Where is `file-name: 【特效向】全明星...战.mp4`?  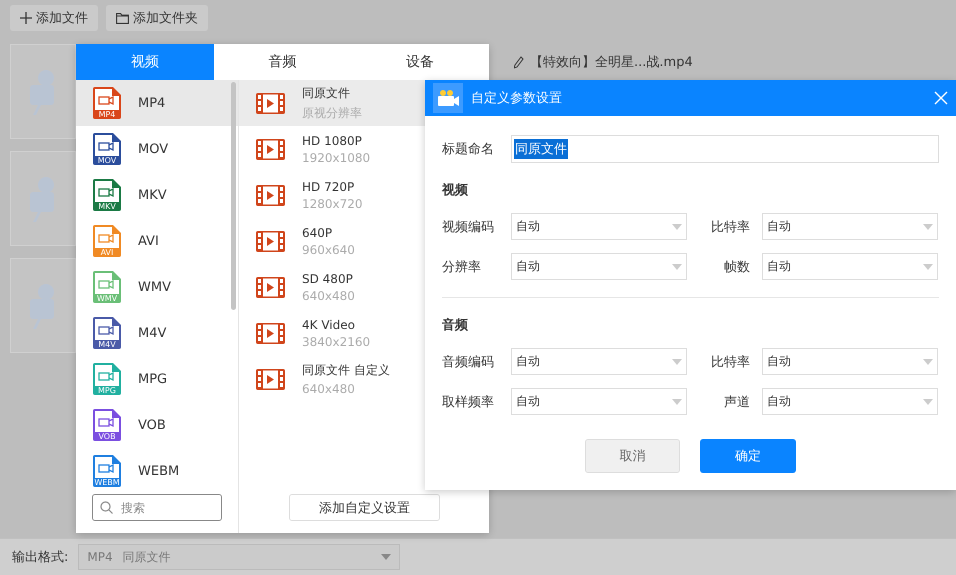
file-name: 【特效向】全明星...战.mp4 is located at coordinates (611, 62).